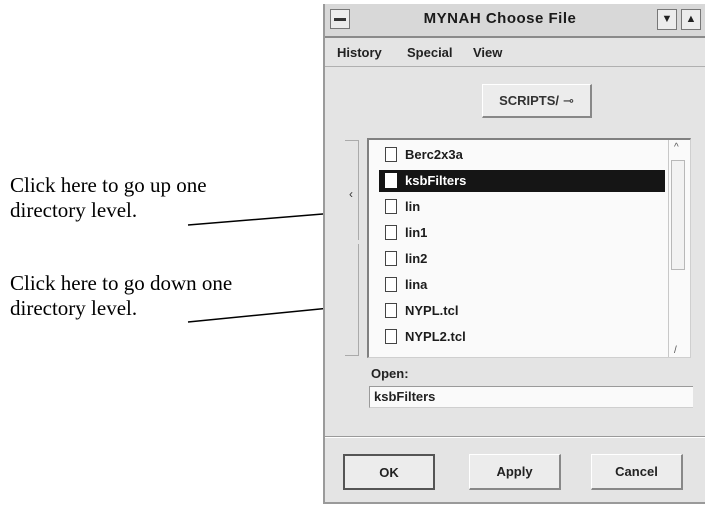 Image resolution: width=705 pixels, height=507 pixels. I want to click on file-name: NYPL.tcl, so click(432, 310).